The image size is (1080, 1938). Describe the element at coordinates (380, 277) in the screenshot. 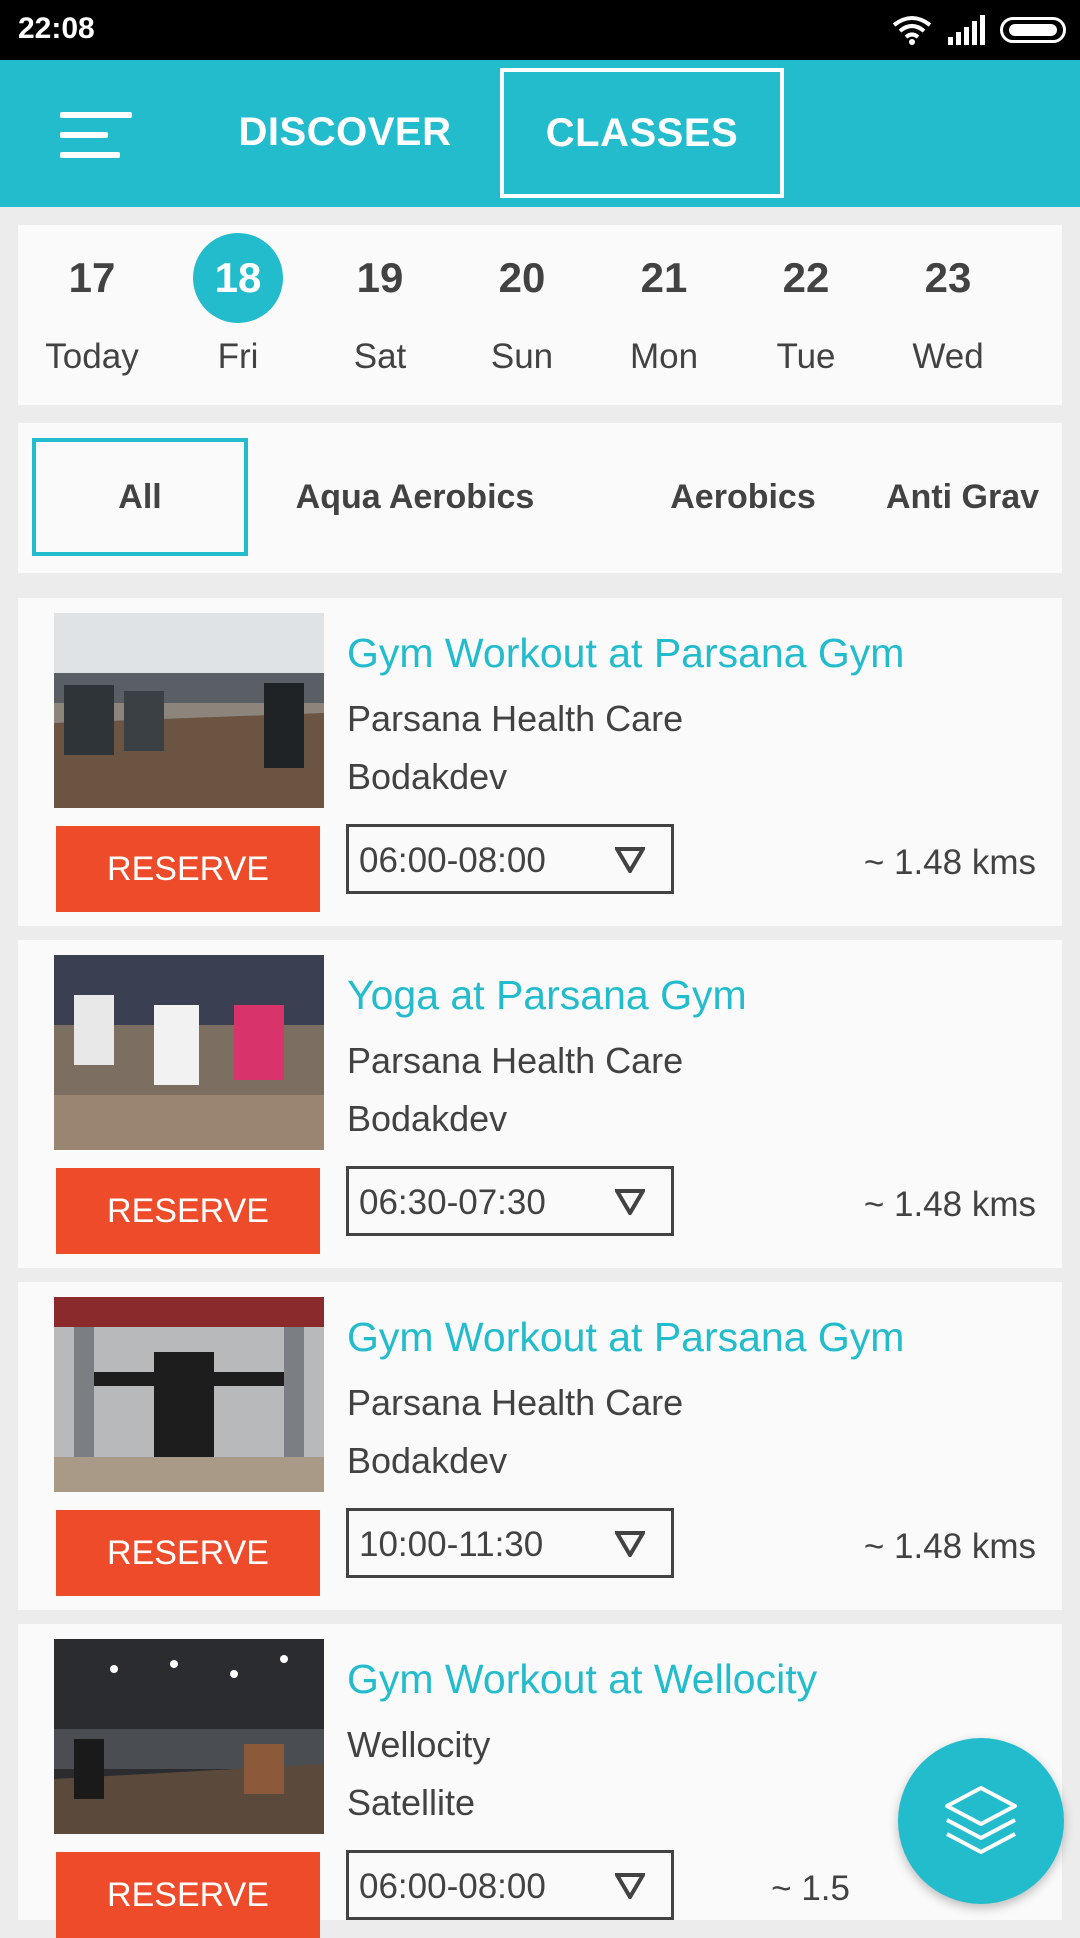

I see `date-number: 19` at that location.